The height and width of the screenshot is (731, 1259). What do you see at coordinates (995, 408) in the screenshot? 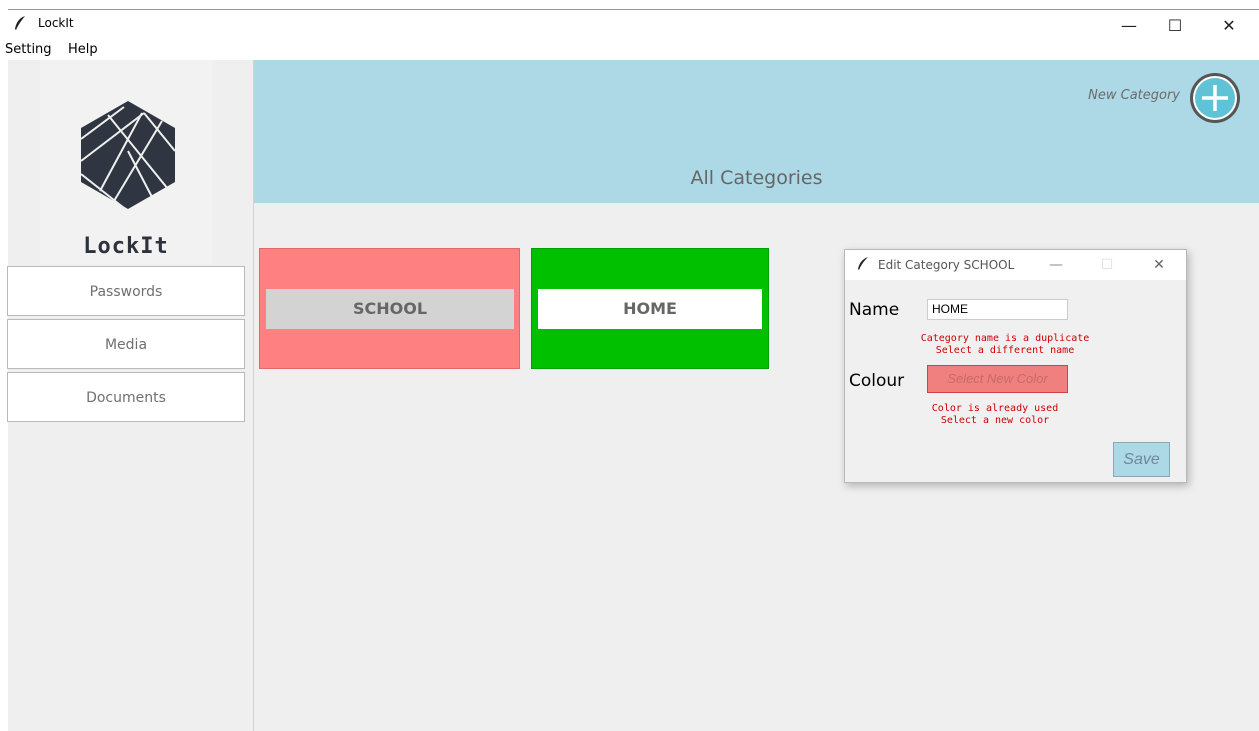
I see `color-error-line1: Color is already used` at bounding box center [995, 408].